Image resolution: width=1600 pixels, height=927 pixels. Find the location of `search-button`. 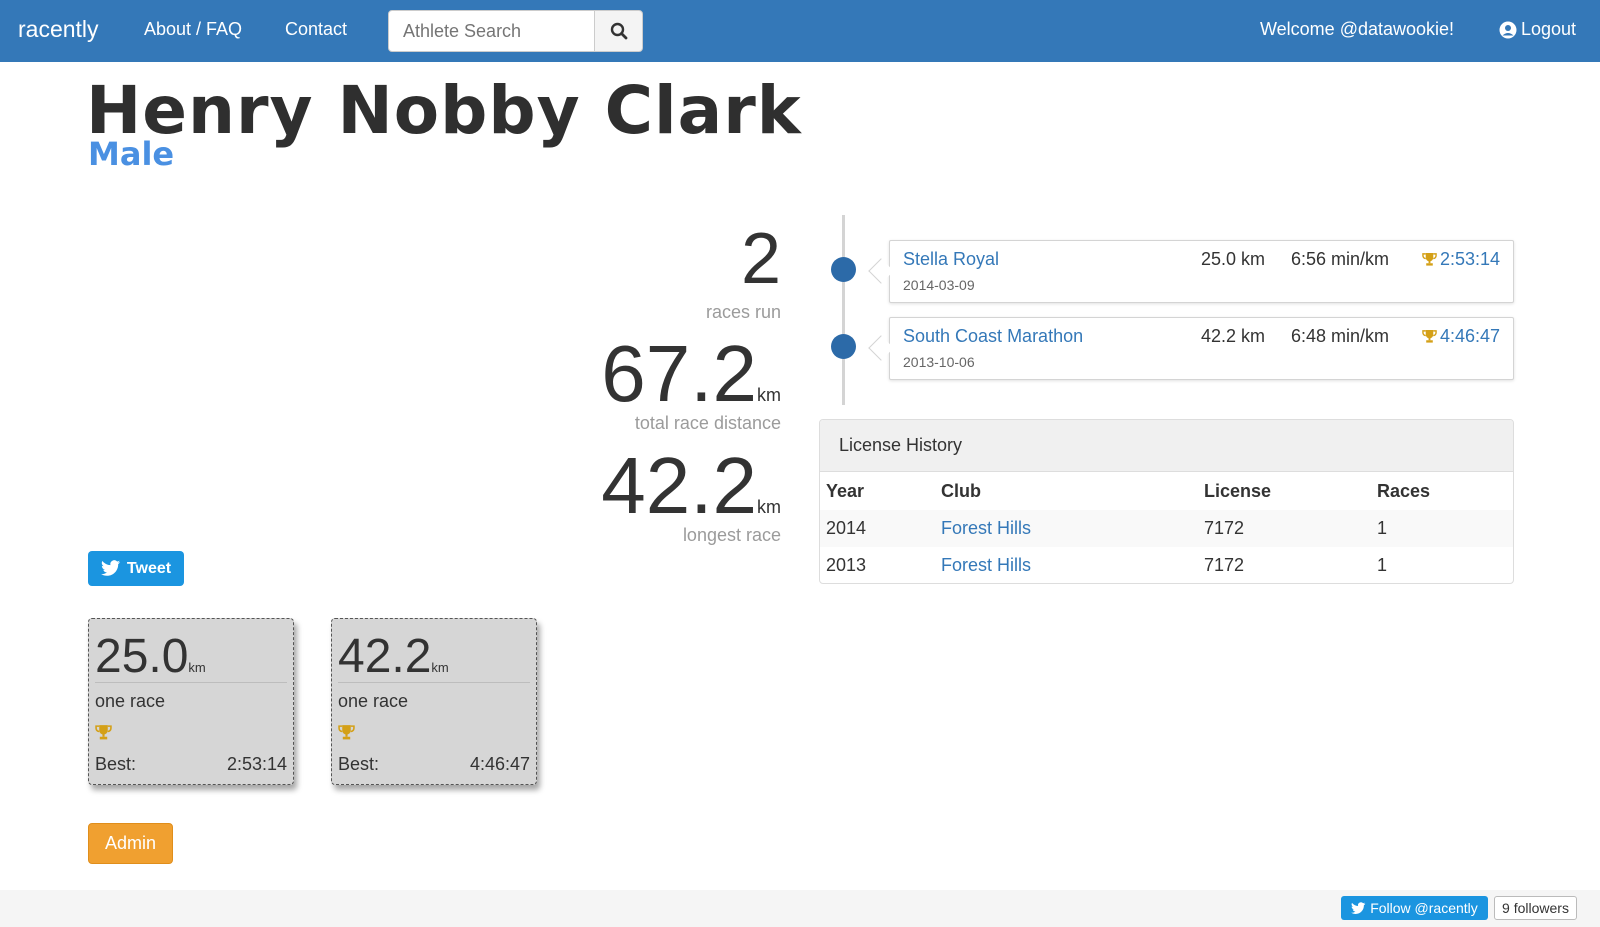

search-button is located at coordinates (618, 31).